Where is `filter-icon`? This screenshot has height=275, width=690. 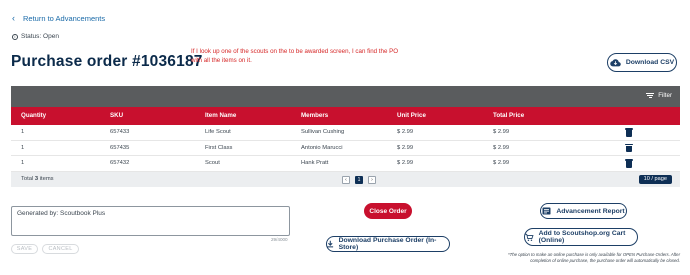
filter-icon is located at coordinates (650, 95).